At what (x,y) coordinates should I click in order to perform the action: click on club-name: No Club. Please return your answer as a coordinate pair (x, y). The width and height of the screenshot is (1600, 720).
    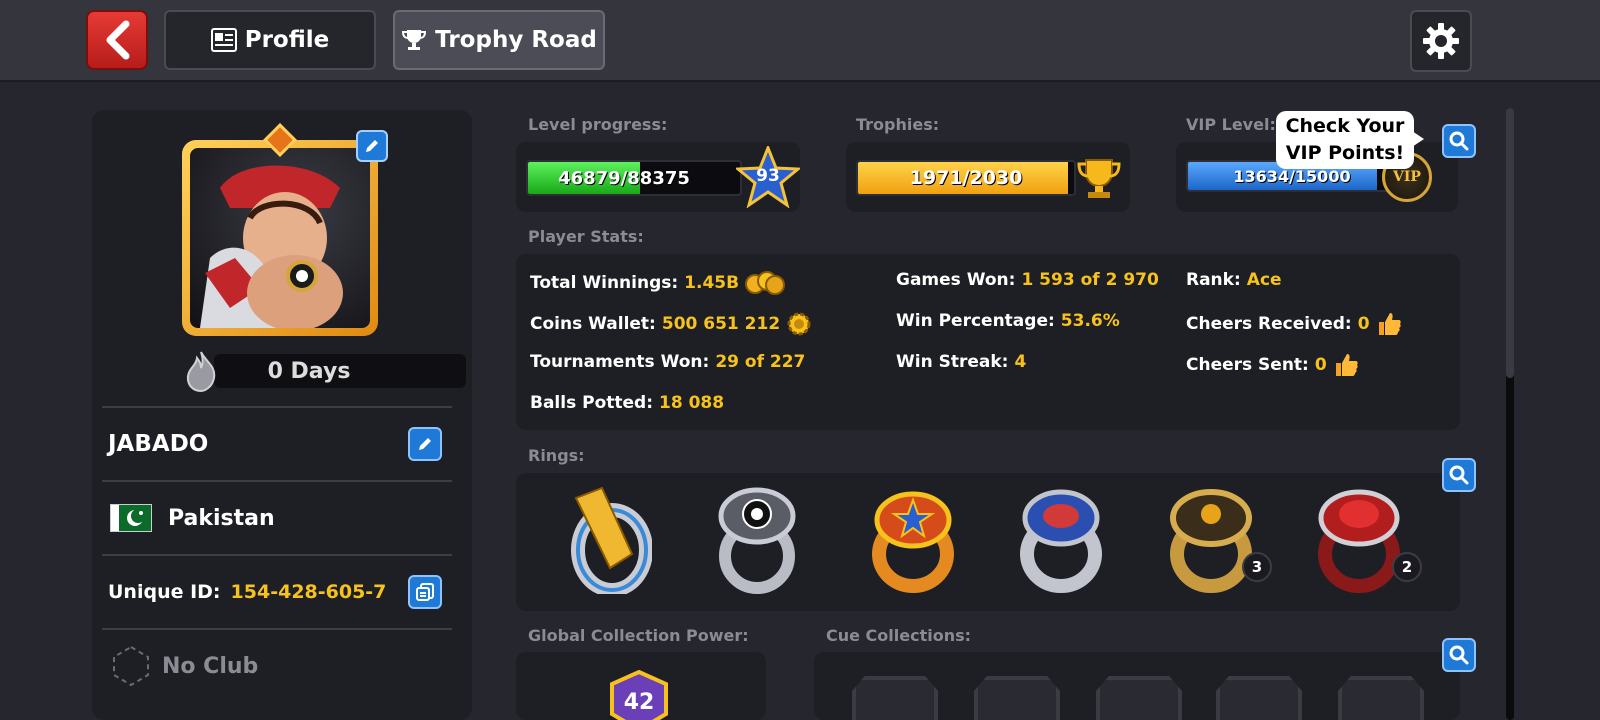
    Looking at the image, I should click on (210, 666).